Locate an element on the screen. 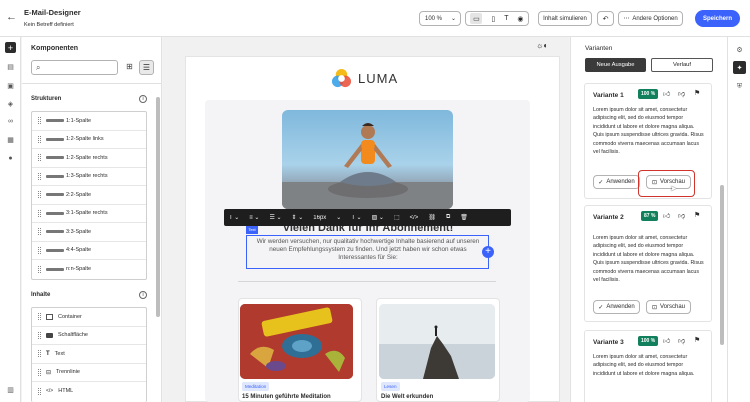  add-icon: + is located at coordinates (10, 47).